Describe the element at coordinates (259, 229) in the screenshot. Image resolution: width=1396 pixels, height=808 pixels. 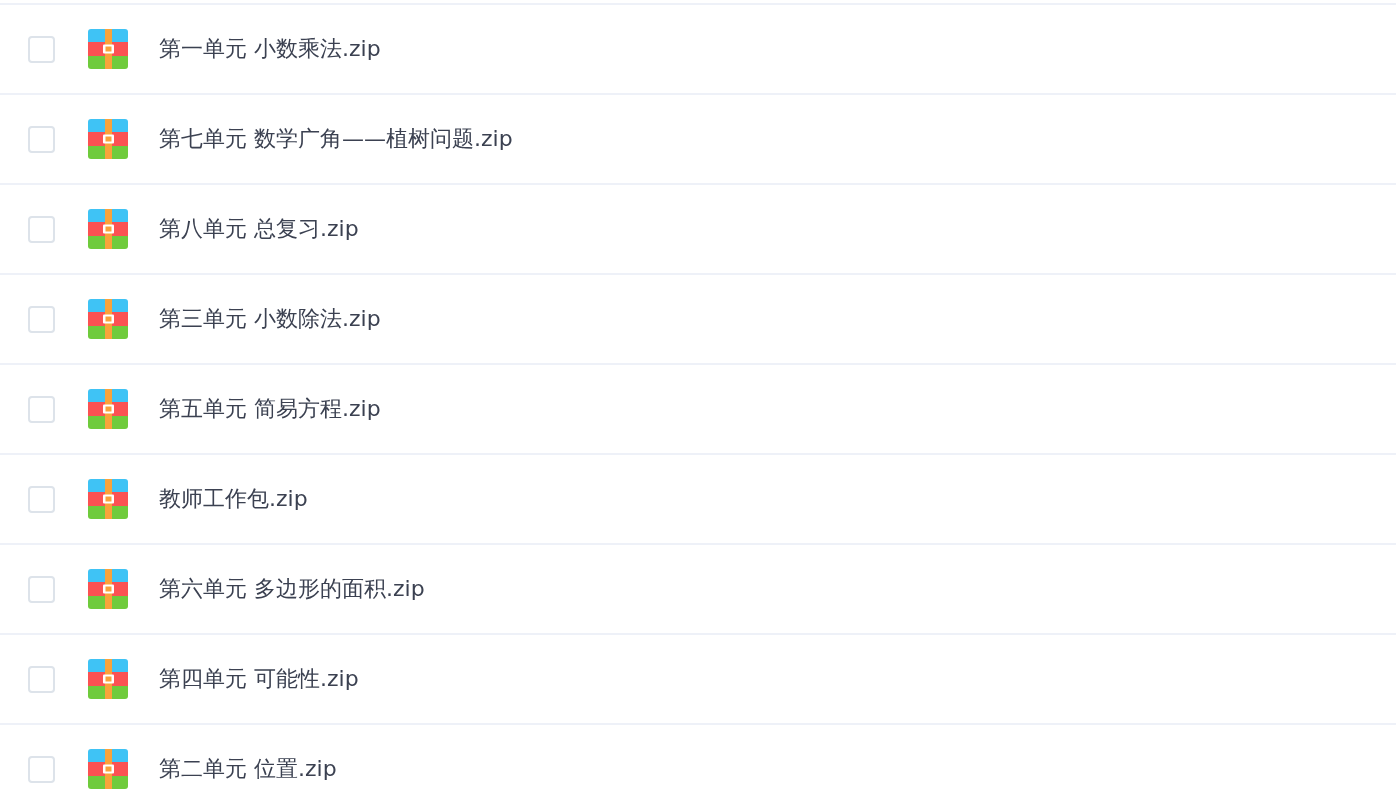
I see `file-name: 第八单元 总复习.zip` at that location.